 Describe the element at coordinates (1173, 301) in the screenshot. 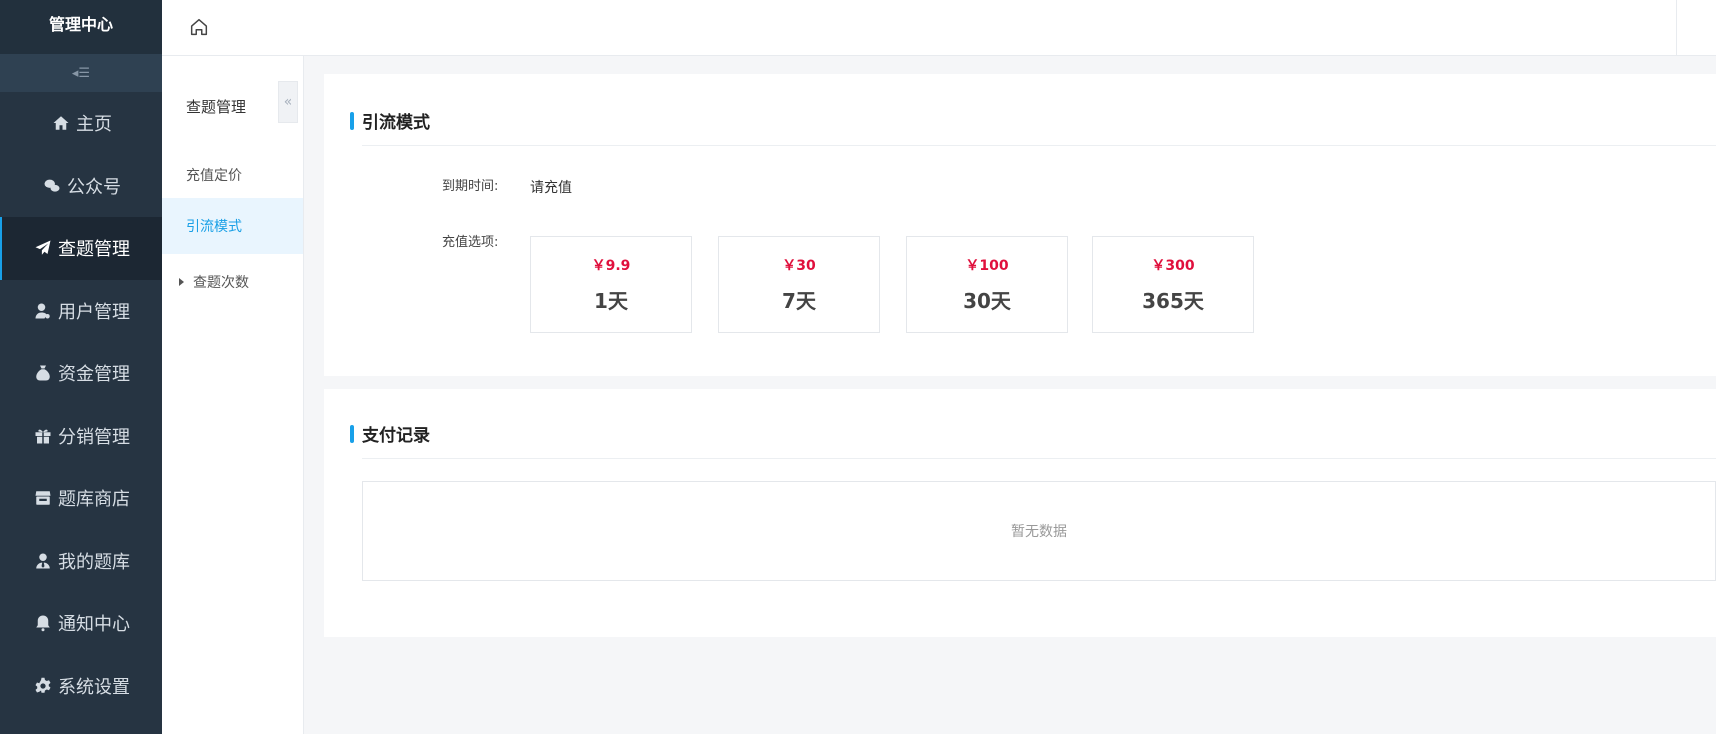

I see `option-duration: 365天` at that location.